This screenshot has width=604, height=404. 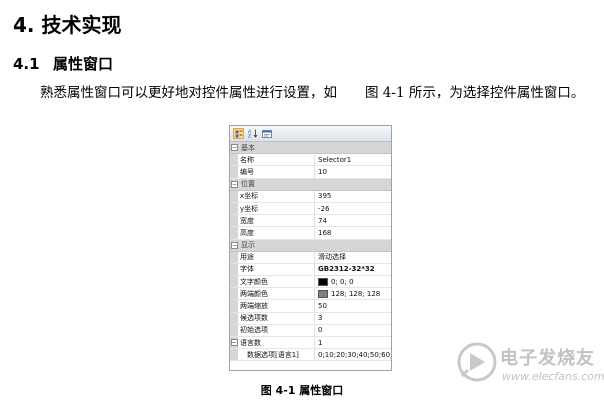 I want to click on property-name: 两端缩放, so click(x=276, y=306).